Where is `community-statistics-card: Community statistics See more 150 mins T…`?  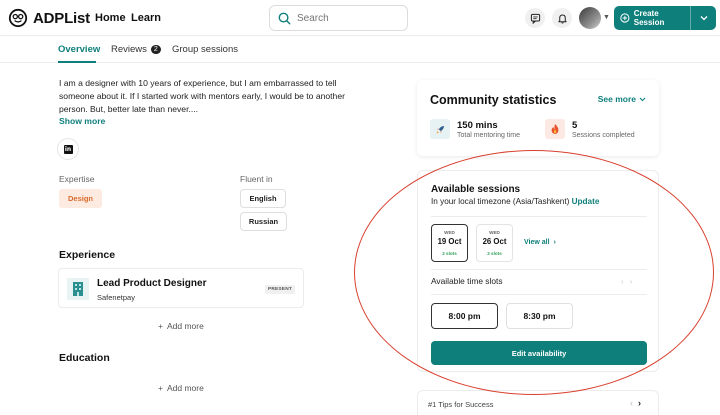 community-statistics-card: Community statistics See more 150 mins T… is located at coordinates (538, 118).